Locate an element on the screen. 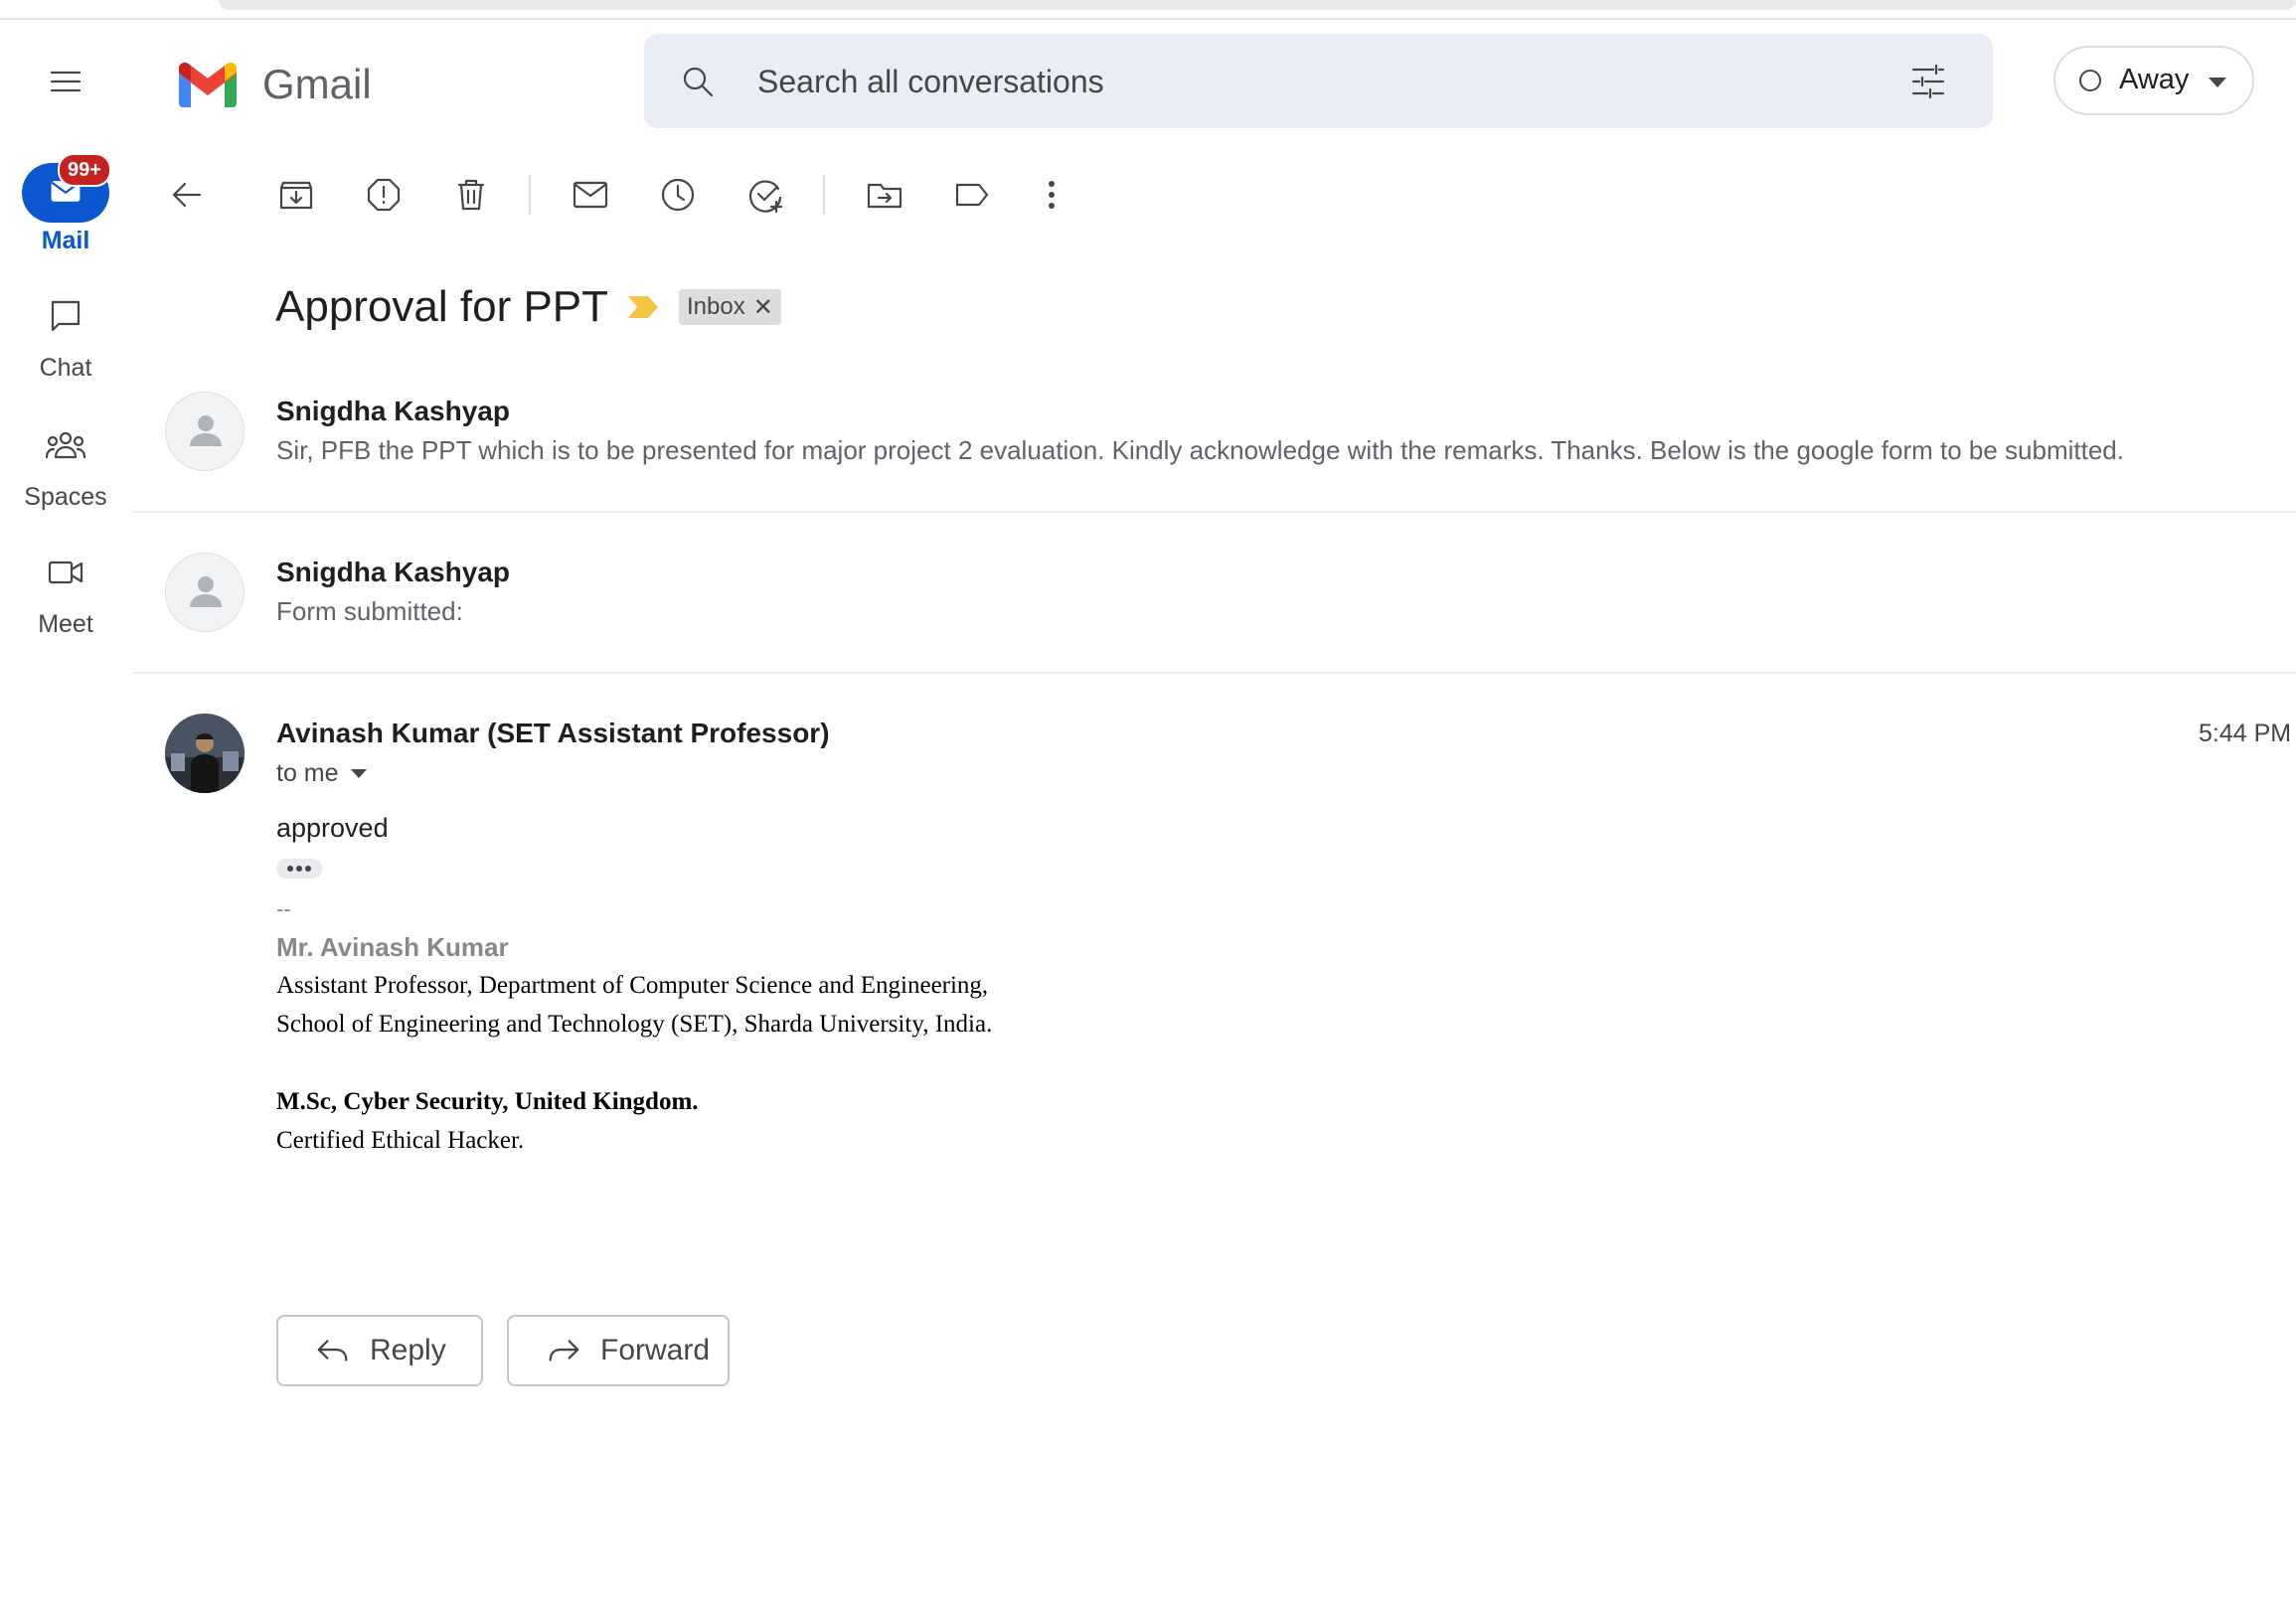 Image resolution: width=2296 pixels, height=1604 pixels. status-selector: Away is located at coordinates (2153, 80).